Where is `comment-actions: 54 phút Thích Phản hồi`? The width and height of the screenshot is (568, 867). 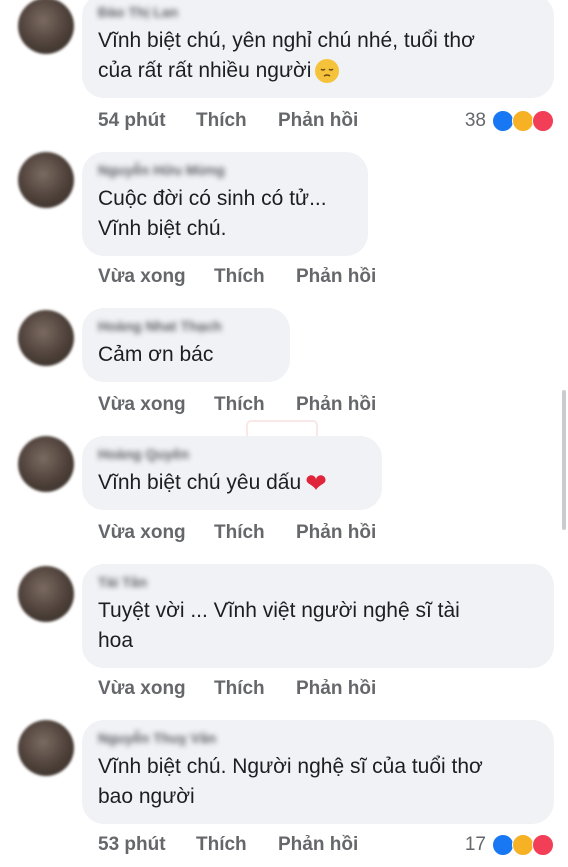 comment-actions: 54 phút Thích Phản hồi is located at coordinates (228, 121).